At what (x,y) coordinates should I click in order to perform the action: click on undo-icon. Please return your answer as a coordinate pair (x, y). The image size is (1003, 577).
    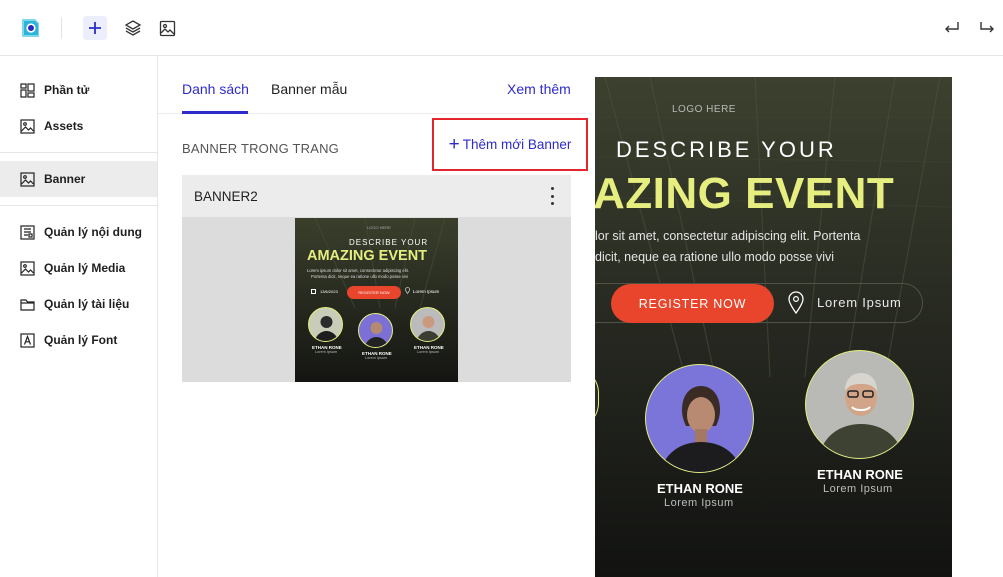
    Looking at the image, I should click on (952, 28).